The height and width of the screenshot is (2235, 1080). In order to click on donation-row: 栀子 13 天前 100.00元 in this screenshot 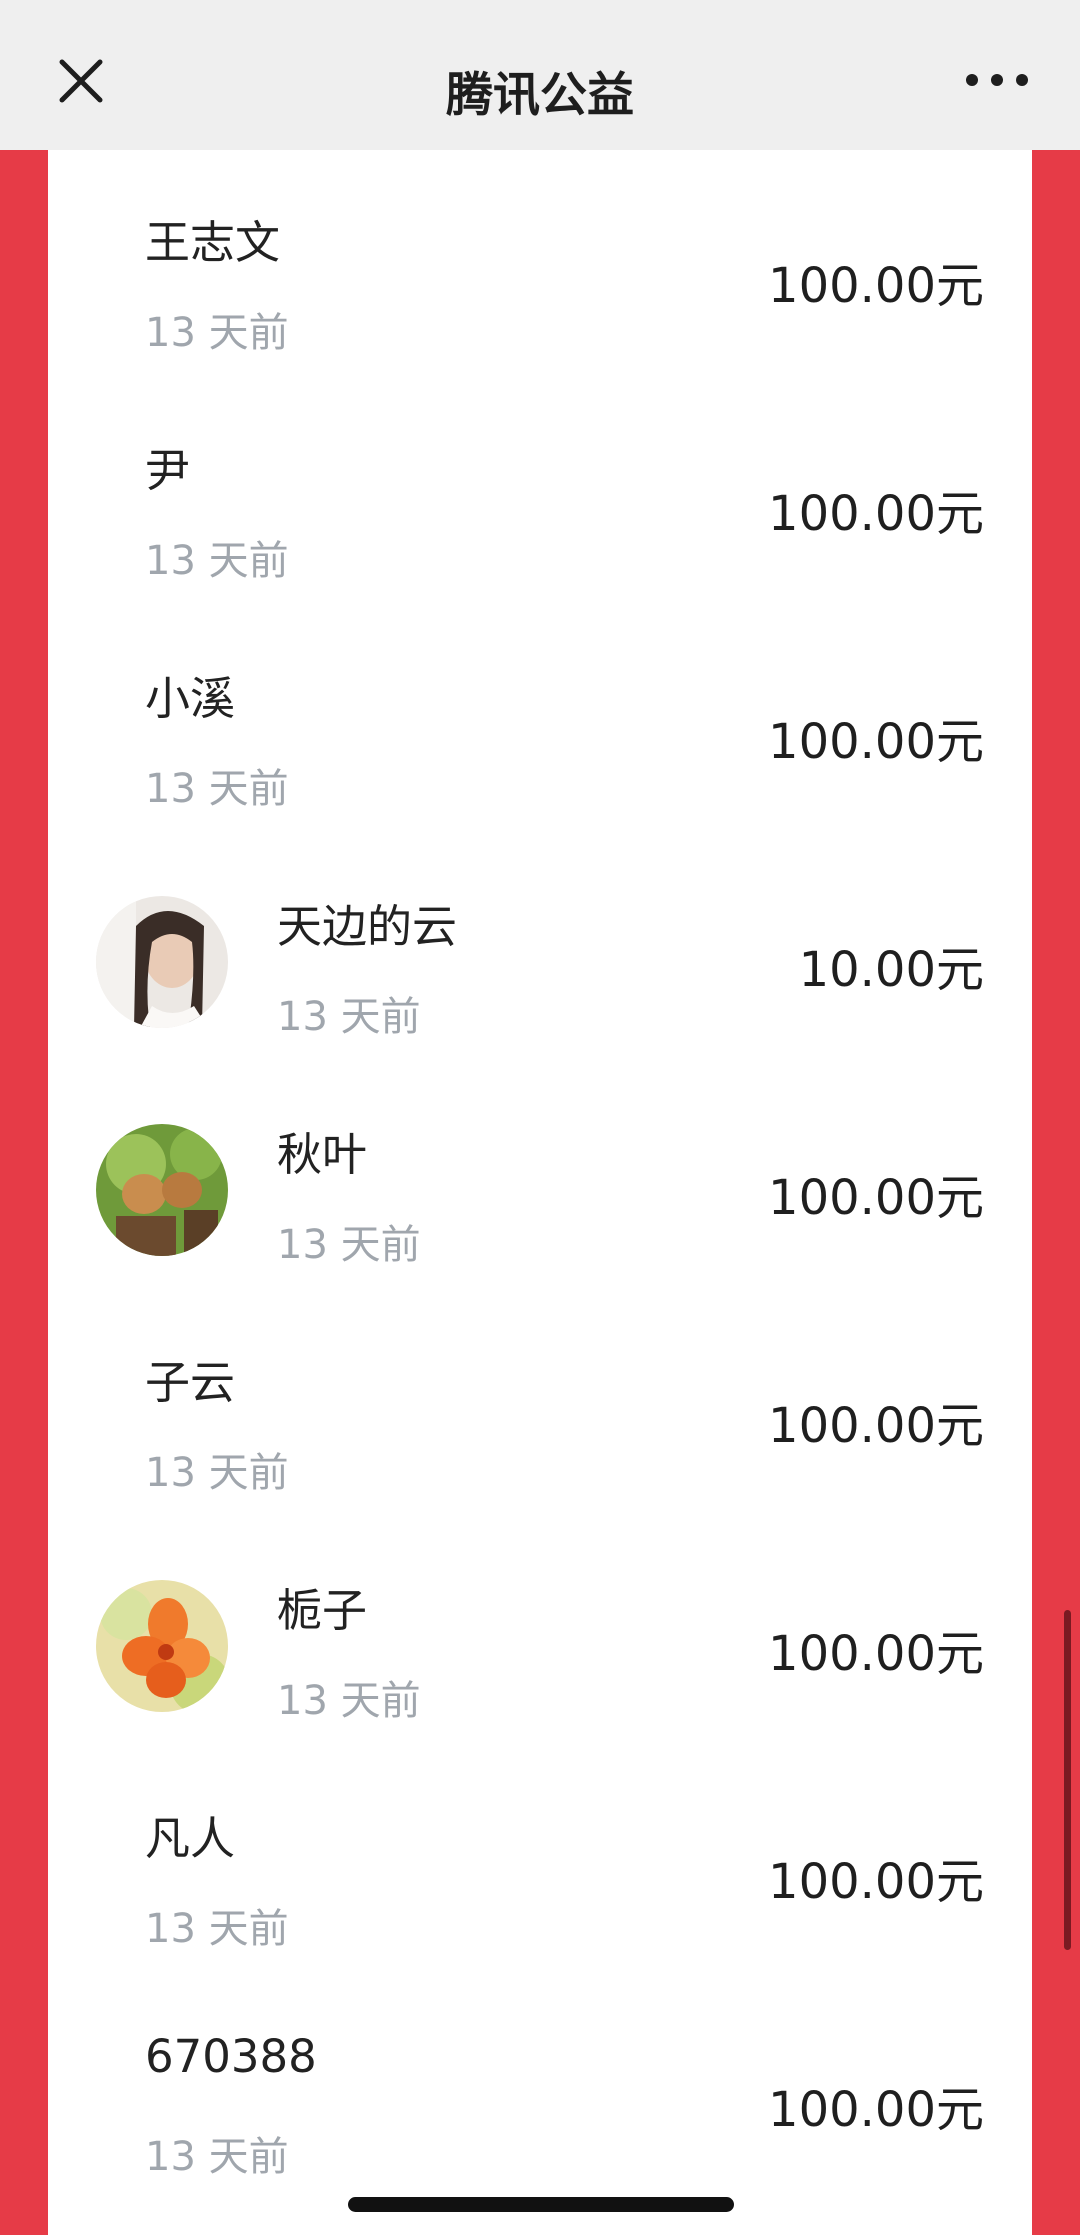, I will do `click(540, 1632)`.